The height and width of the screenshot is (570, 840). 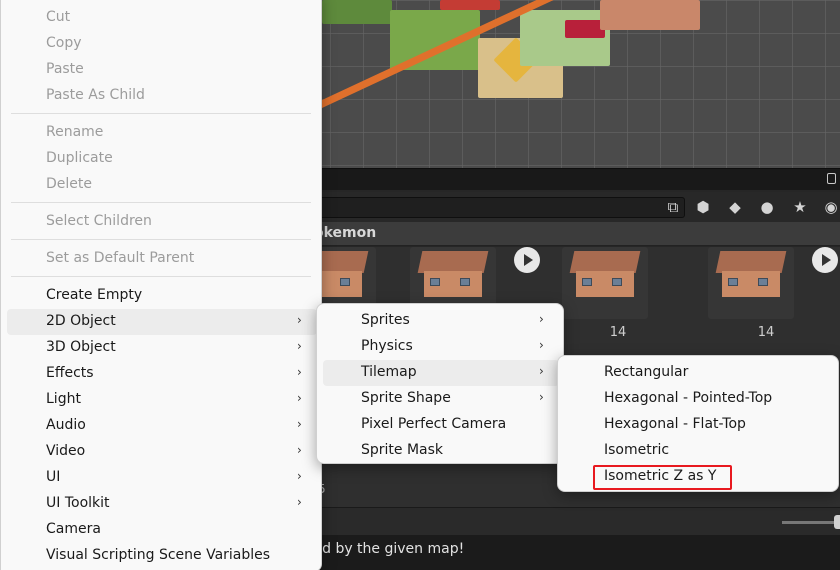 I want to click on menu-item-physics: Physics ›, so click(x=441, y=347).